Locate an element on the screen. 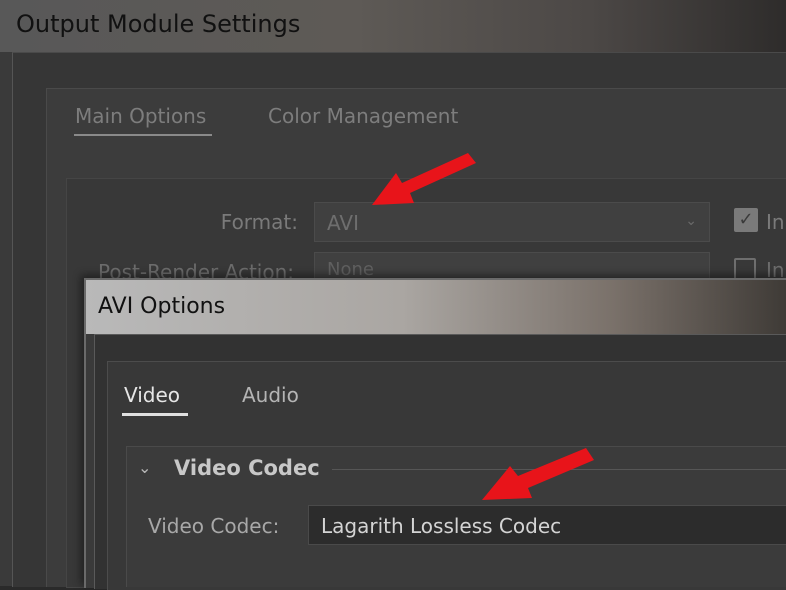 This screenshot has width=786, height=590. post-render-value: None is located at coordinates (350, 269).